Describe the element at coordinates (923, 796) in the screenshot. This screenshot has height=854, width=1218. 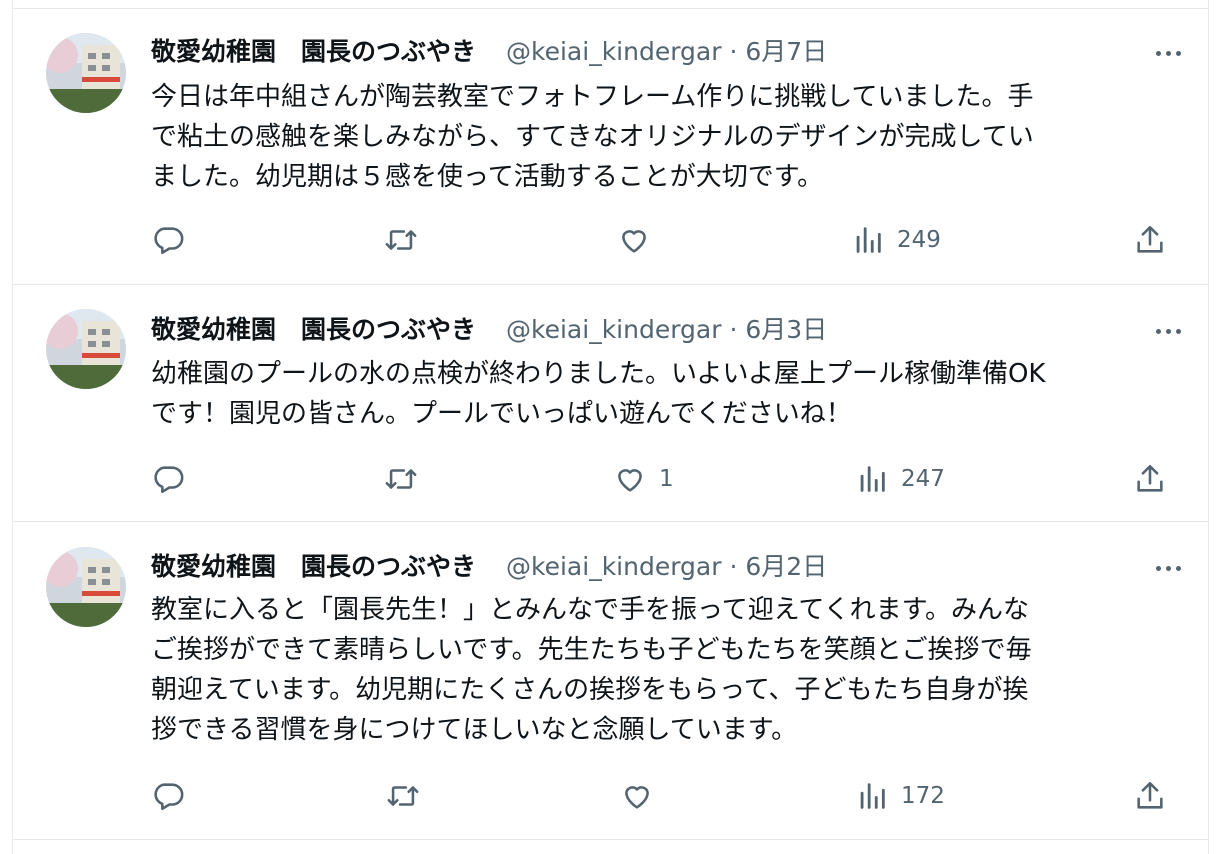
I see `view-count: 172` at that location.